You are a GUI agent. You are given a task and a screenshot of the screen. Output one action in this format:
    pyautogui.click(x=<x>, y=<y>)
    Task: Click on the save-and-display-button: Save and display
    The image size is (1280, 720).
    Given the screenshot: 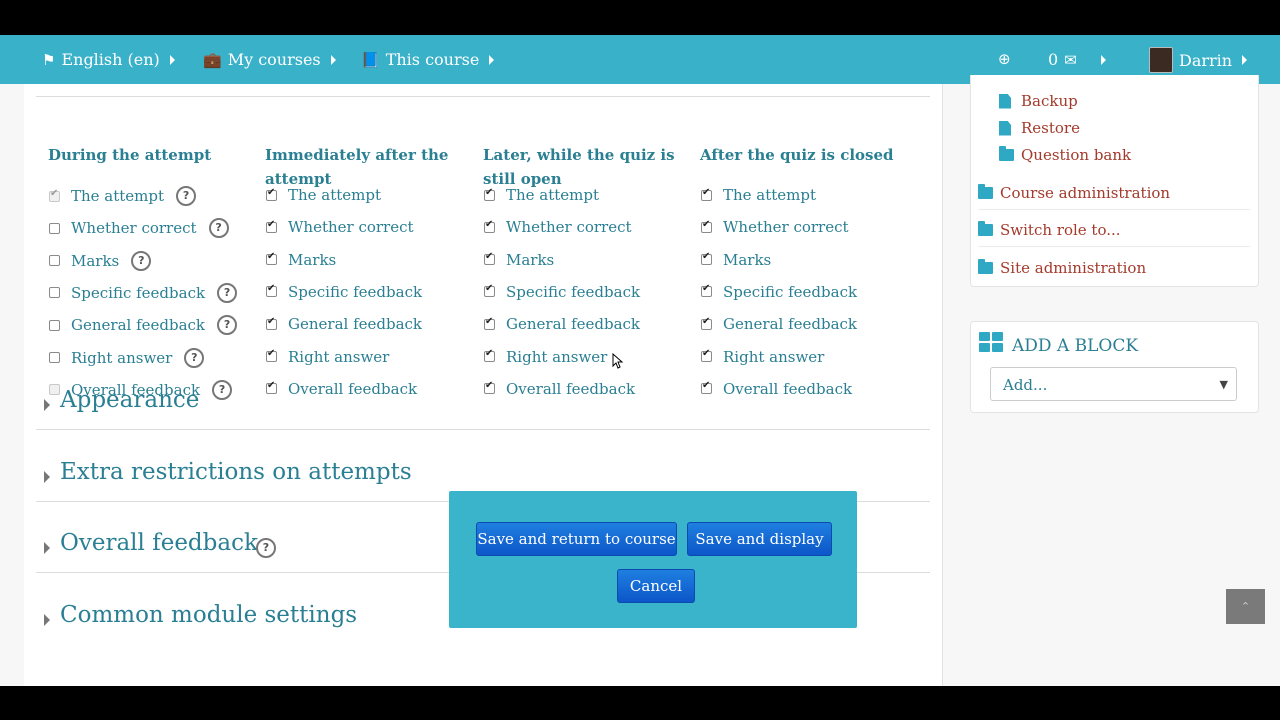 What is the action you would take?
    pyautogui.click(x=759, y=539)
    